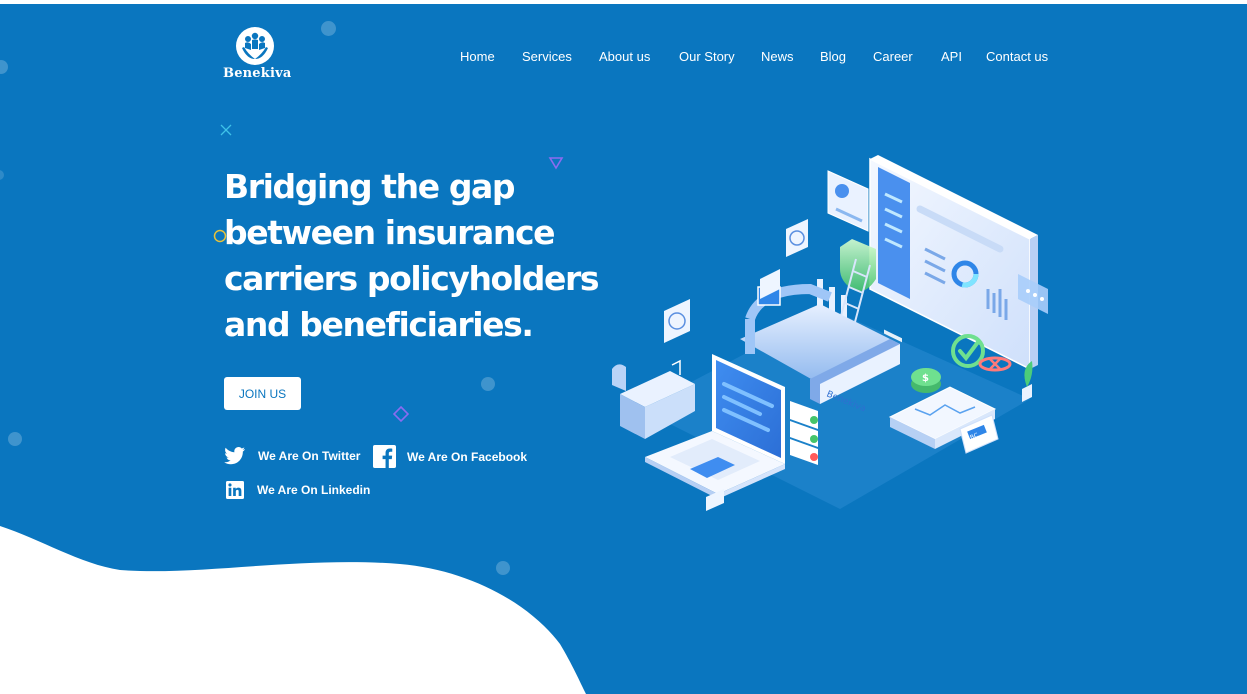 Image resolution: width=1247 pixels, height=694 pixels. Describe the element at coordinates (1017, 56) in the screenshot. I see `nav-item-contact-us: Contact us` at that location.